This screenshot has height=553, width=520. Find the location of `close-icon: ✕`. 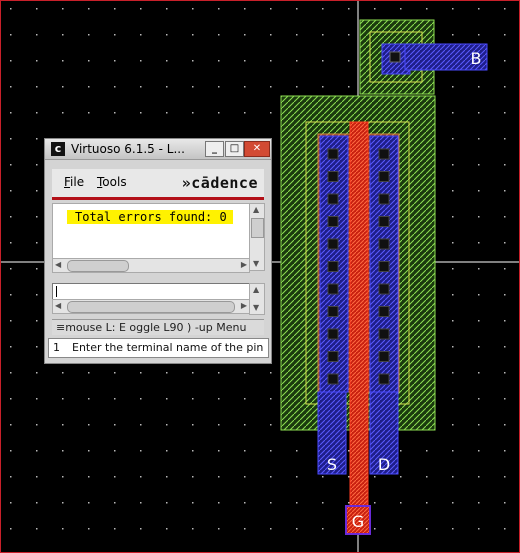

close-icon: ✕ is located at coordinates (257, 149).